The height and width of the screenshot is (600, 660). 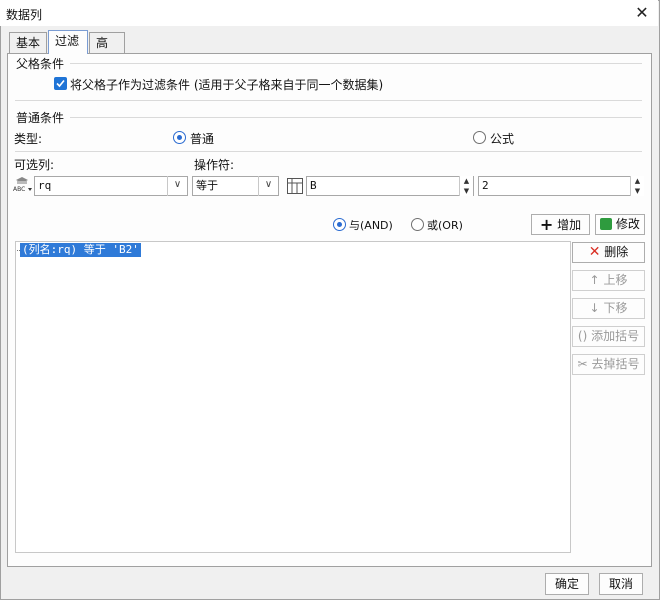 What do you see at coordinates (615, 336) in the screenshot?
I see `add-bracket-button-label: 添加括号` at bounding box center [615, 336].